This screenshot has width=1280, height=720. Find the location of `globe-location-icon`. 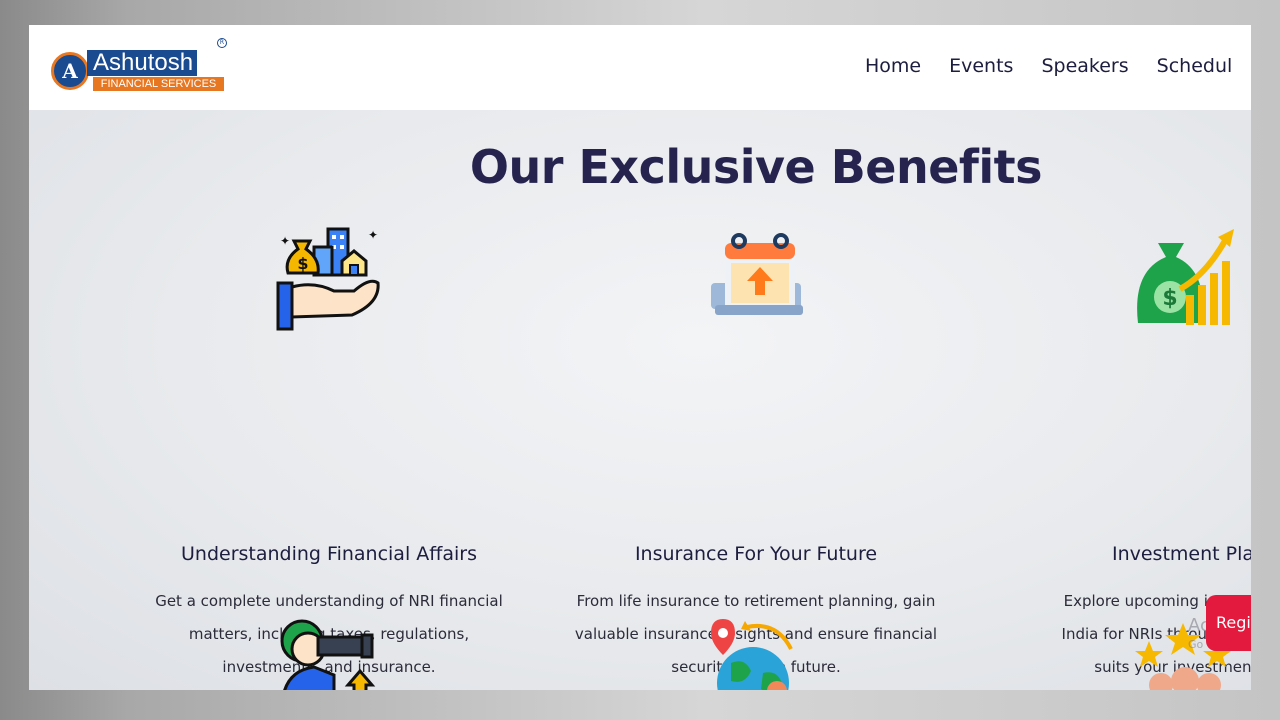

globe-location-icon is located at coordinates (752, 654).